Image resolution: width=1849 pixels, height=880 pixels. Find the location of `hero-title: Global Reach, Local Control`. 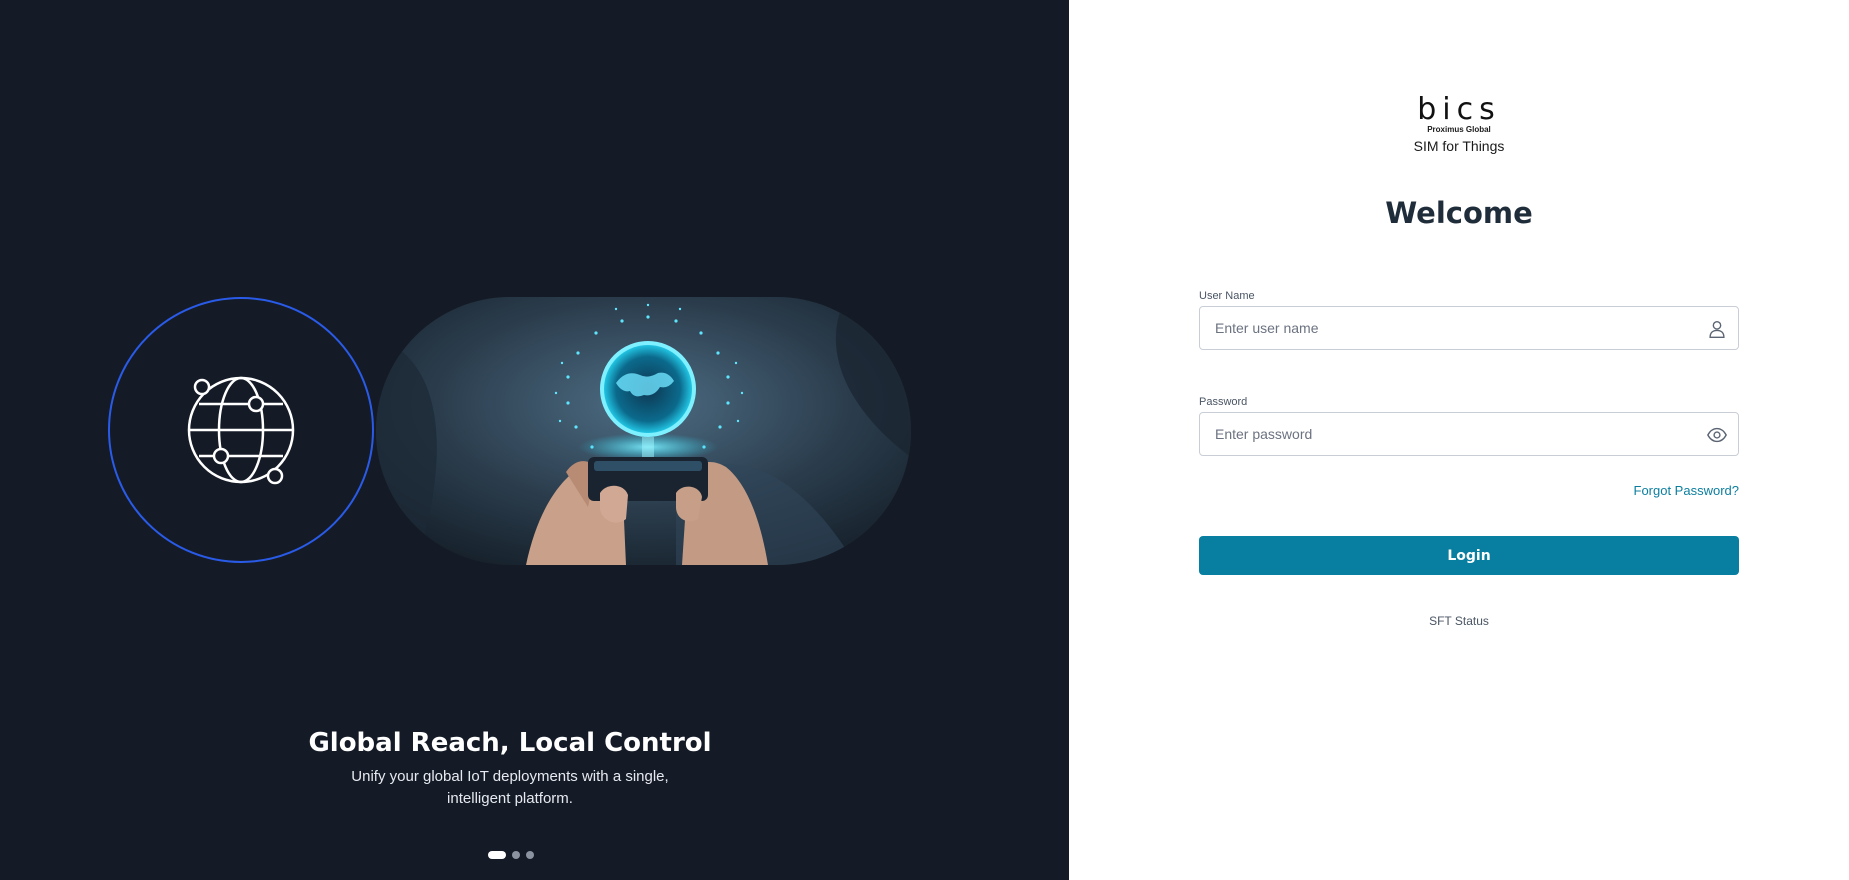

hero-title: Global Reach, Local Control is located at coordinates (510, 743).